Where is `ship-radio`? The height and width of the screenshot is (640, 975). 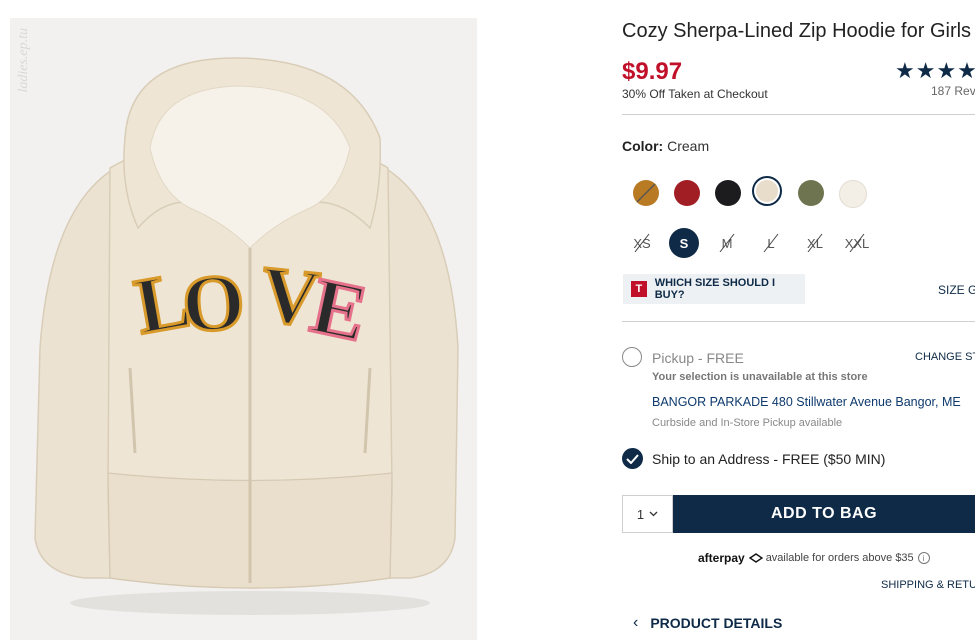
ship-radio is located at coordinates (632, 458).